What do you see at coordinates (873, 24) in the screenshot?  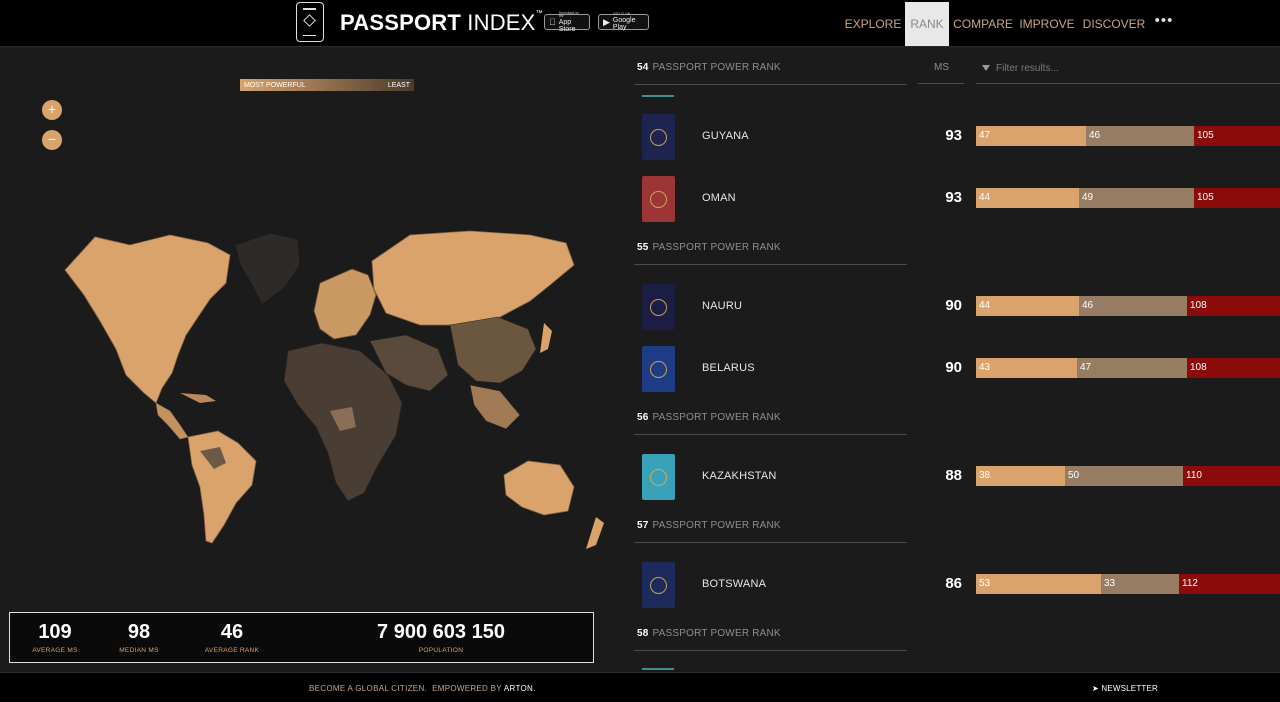 I see `nav-explore: EXPLORE` at bounding box center [873, 24].